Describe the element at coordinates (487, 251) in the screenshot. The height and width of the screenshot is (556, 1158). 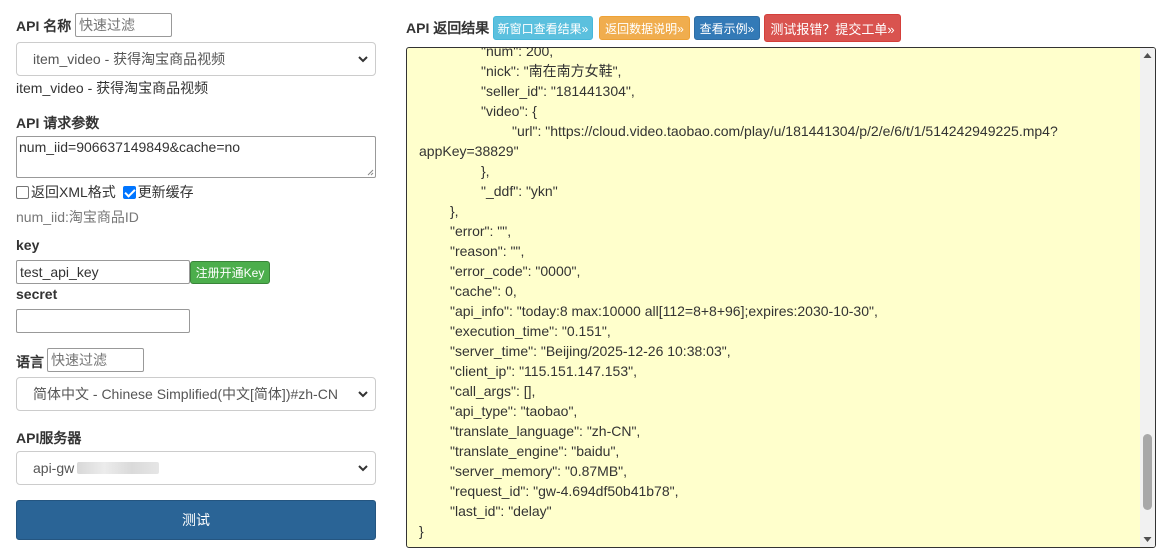
I see `json-line: "reason": "",` at that location.